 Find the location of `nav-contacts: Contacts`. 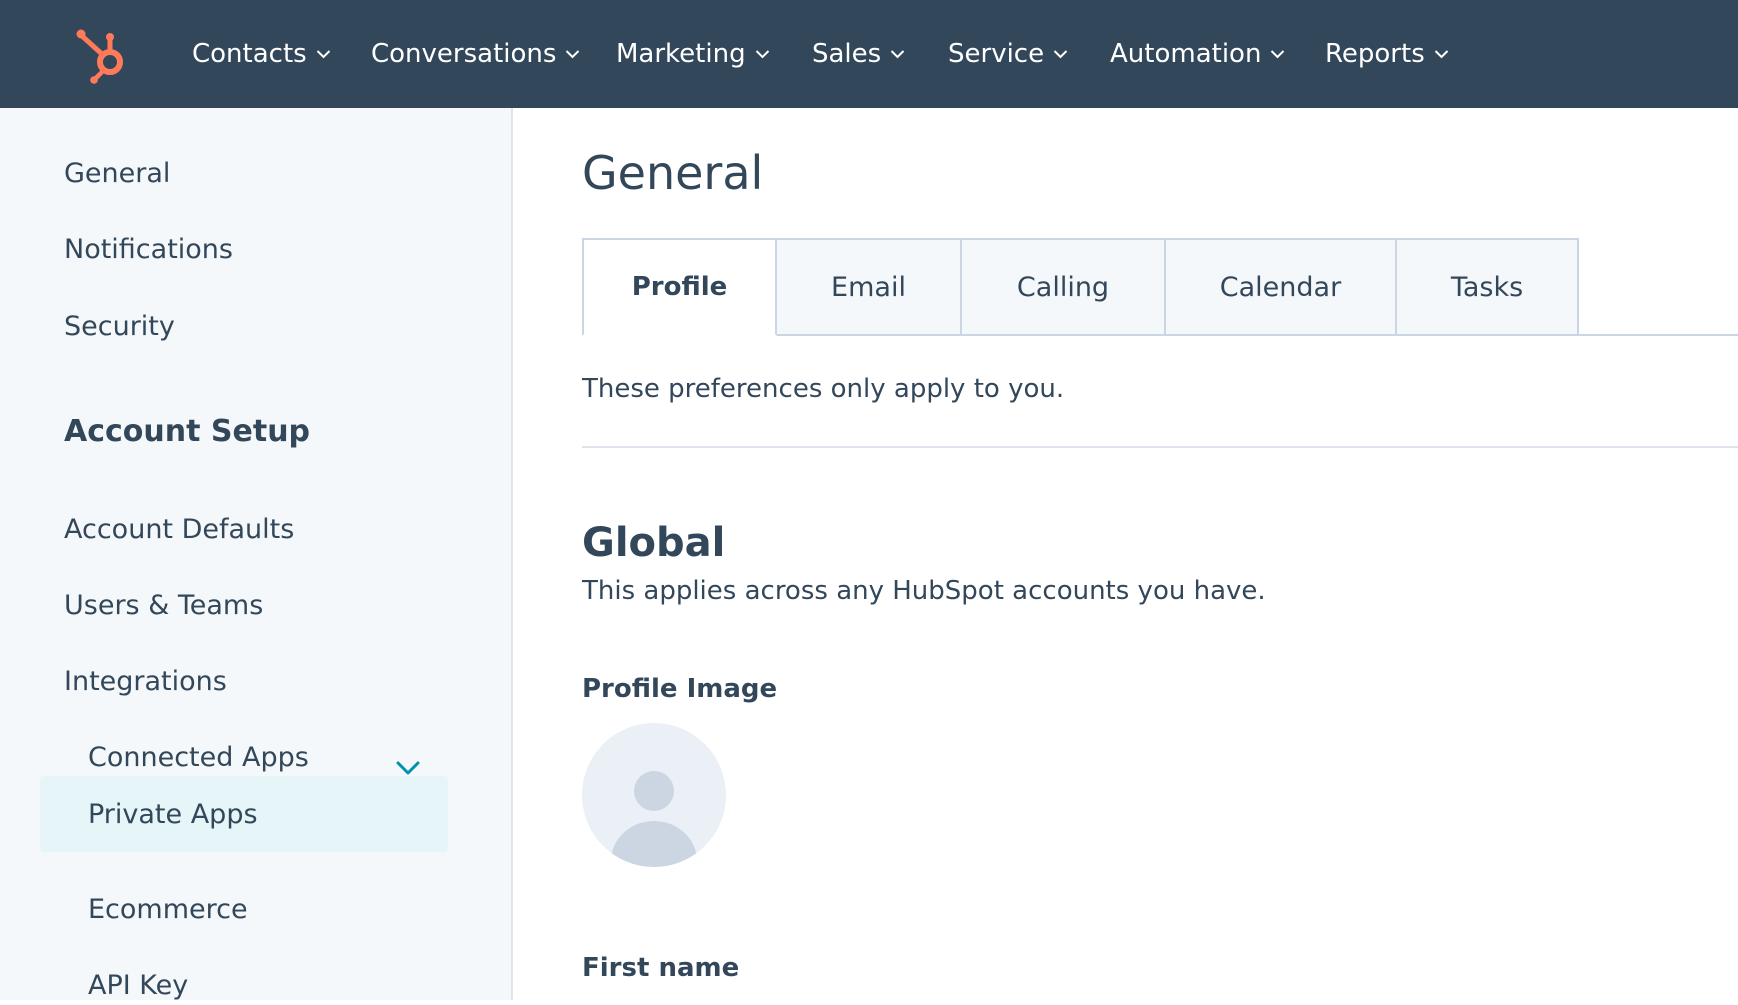

nav-contacts: Contacts is located at coordinates (261, 54).